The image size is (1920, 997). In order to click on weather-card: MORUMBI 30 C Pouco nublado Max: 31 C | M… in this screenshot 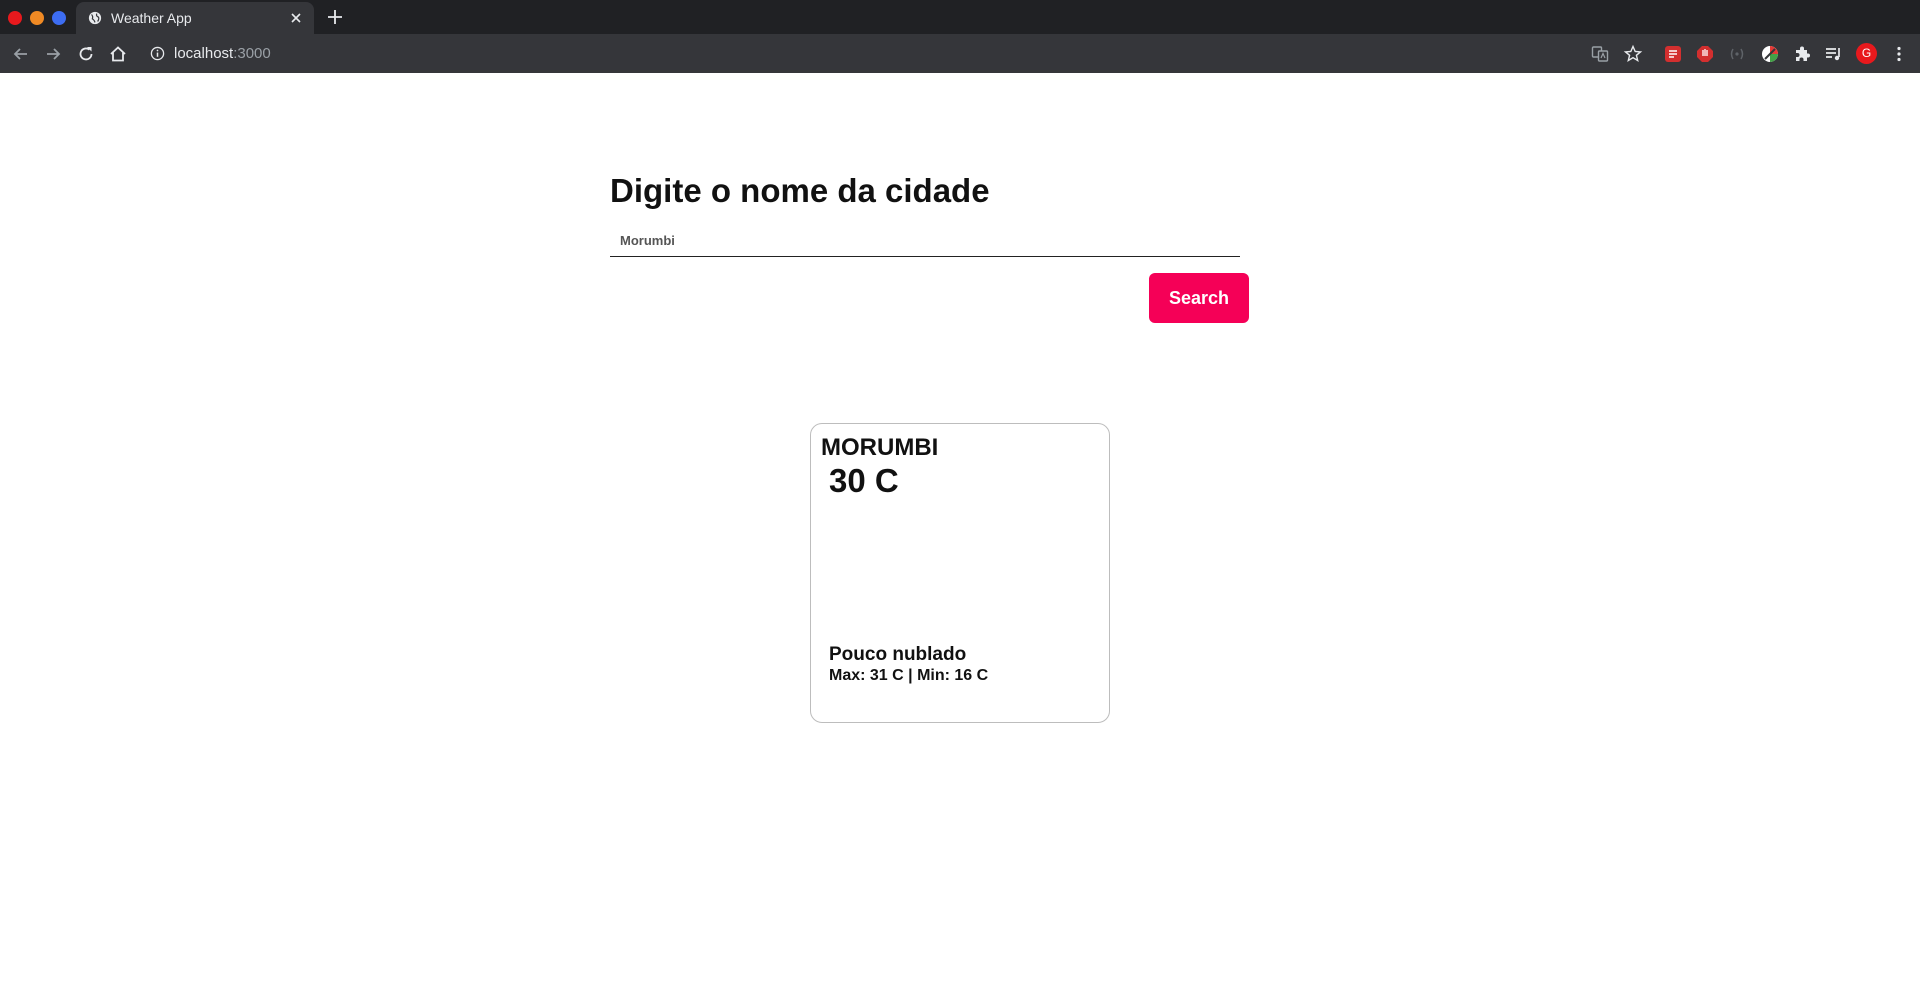, I will do `click(960, 573)`.